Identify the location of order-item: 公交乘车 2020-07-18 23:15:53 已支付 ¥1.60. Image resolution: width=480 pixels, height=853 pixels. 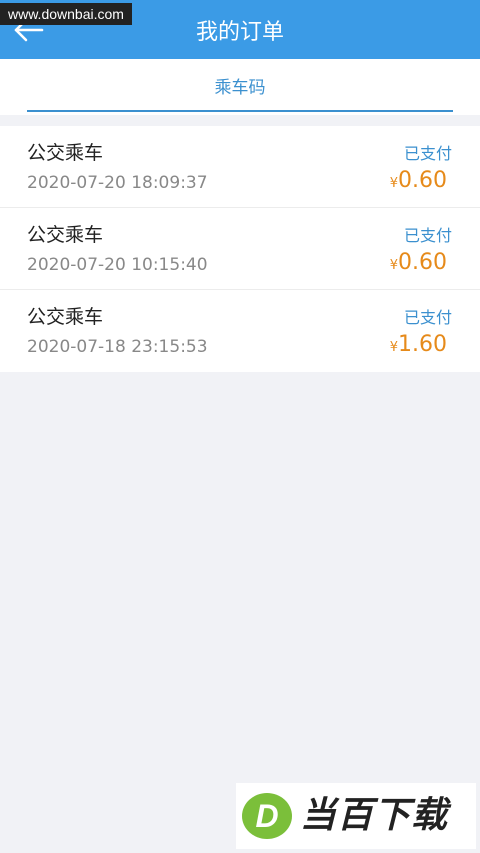
(240, 331).